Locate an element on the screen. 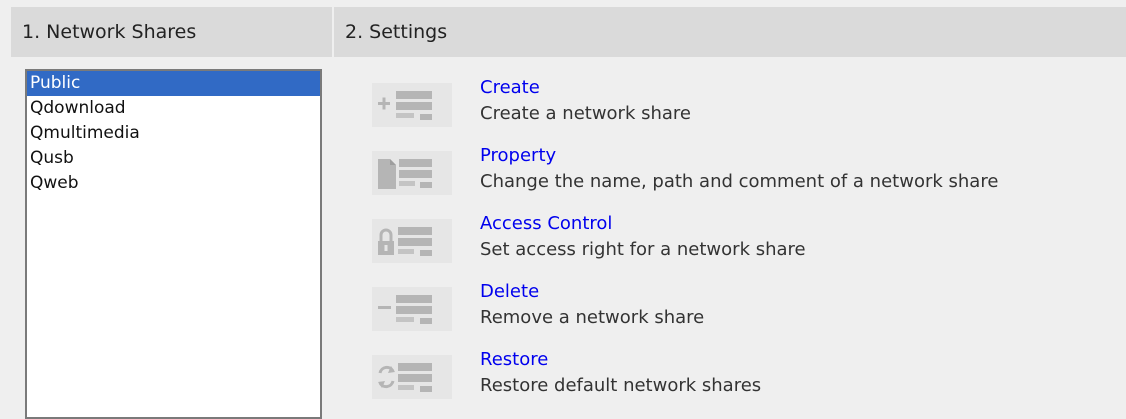  delete-link: Delete is located at coordinates (509, 291).